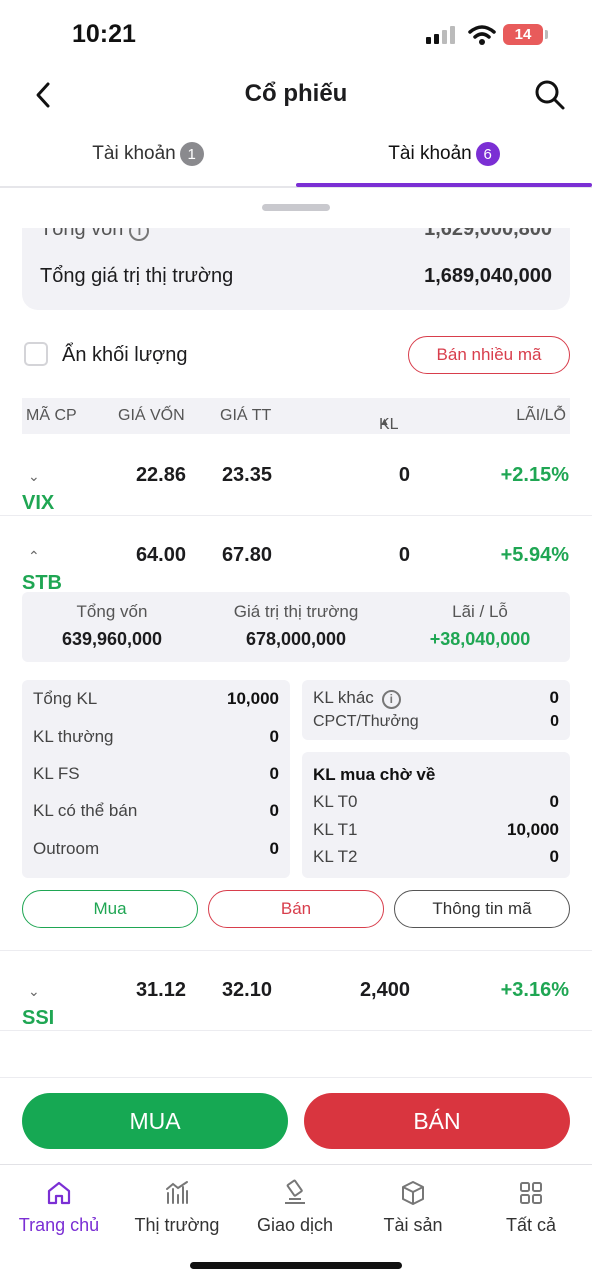 This screenshot has height=1280, width=592. I want to click on kv-row: KL FS 0, so click(156, 774).